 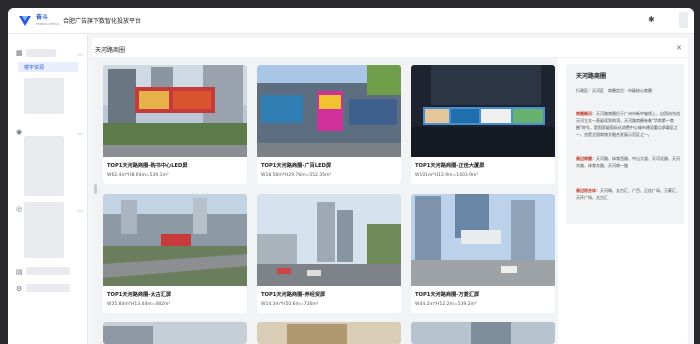 What do you see at coordinates (586, 113) in the screenshot?
I see `overview-label: 商圈概况：` at bounding box center [586, 113].